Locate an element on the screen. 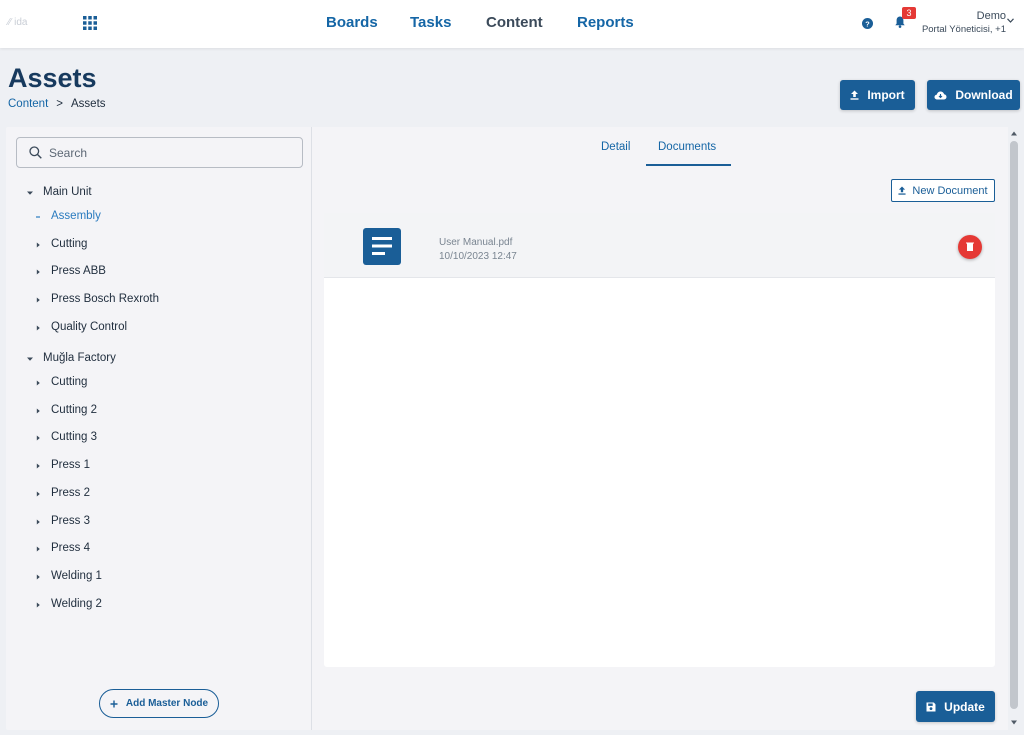  tree-group-main-unit: Main Unit is located at coordinates (59, 192).